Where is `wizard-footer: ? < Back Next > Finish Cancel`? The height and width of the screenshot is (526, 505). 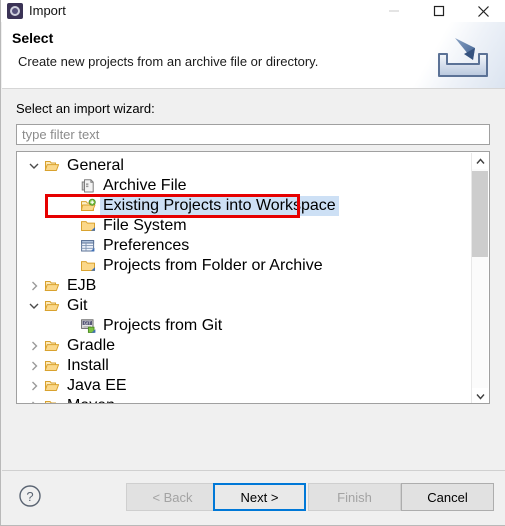 wizard-footer: ? < Back Next > Finish Cancel is located at coordinates (253, 498).